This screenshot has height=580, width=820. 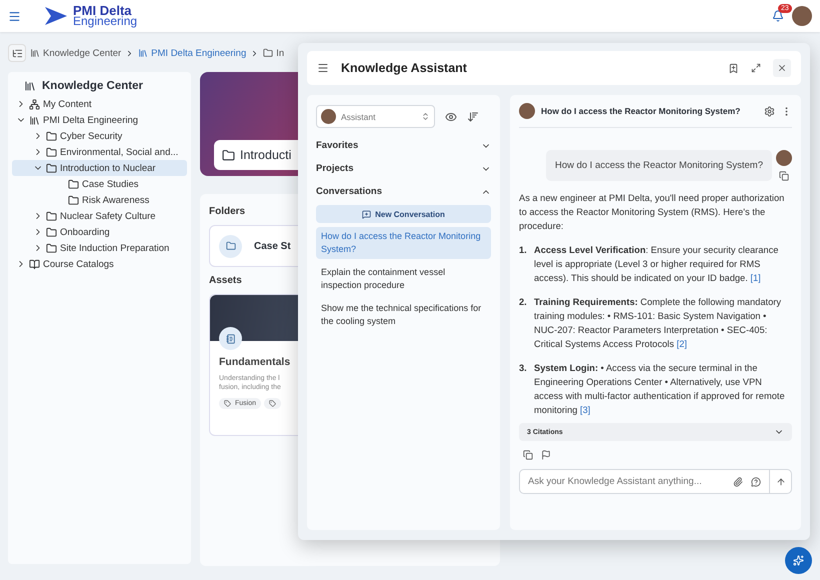 I want to click on section-toggle: Conversations, so click(x=403, y=191).